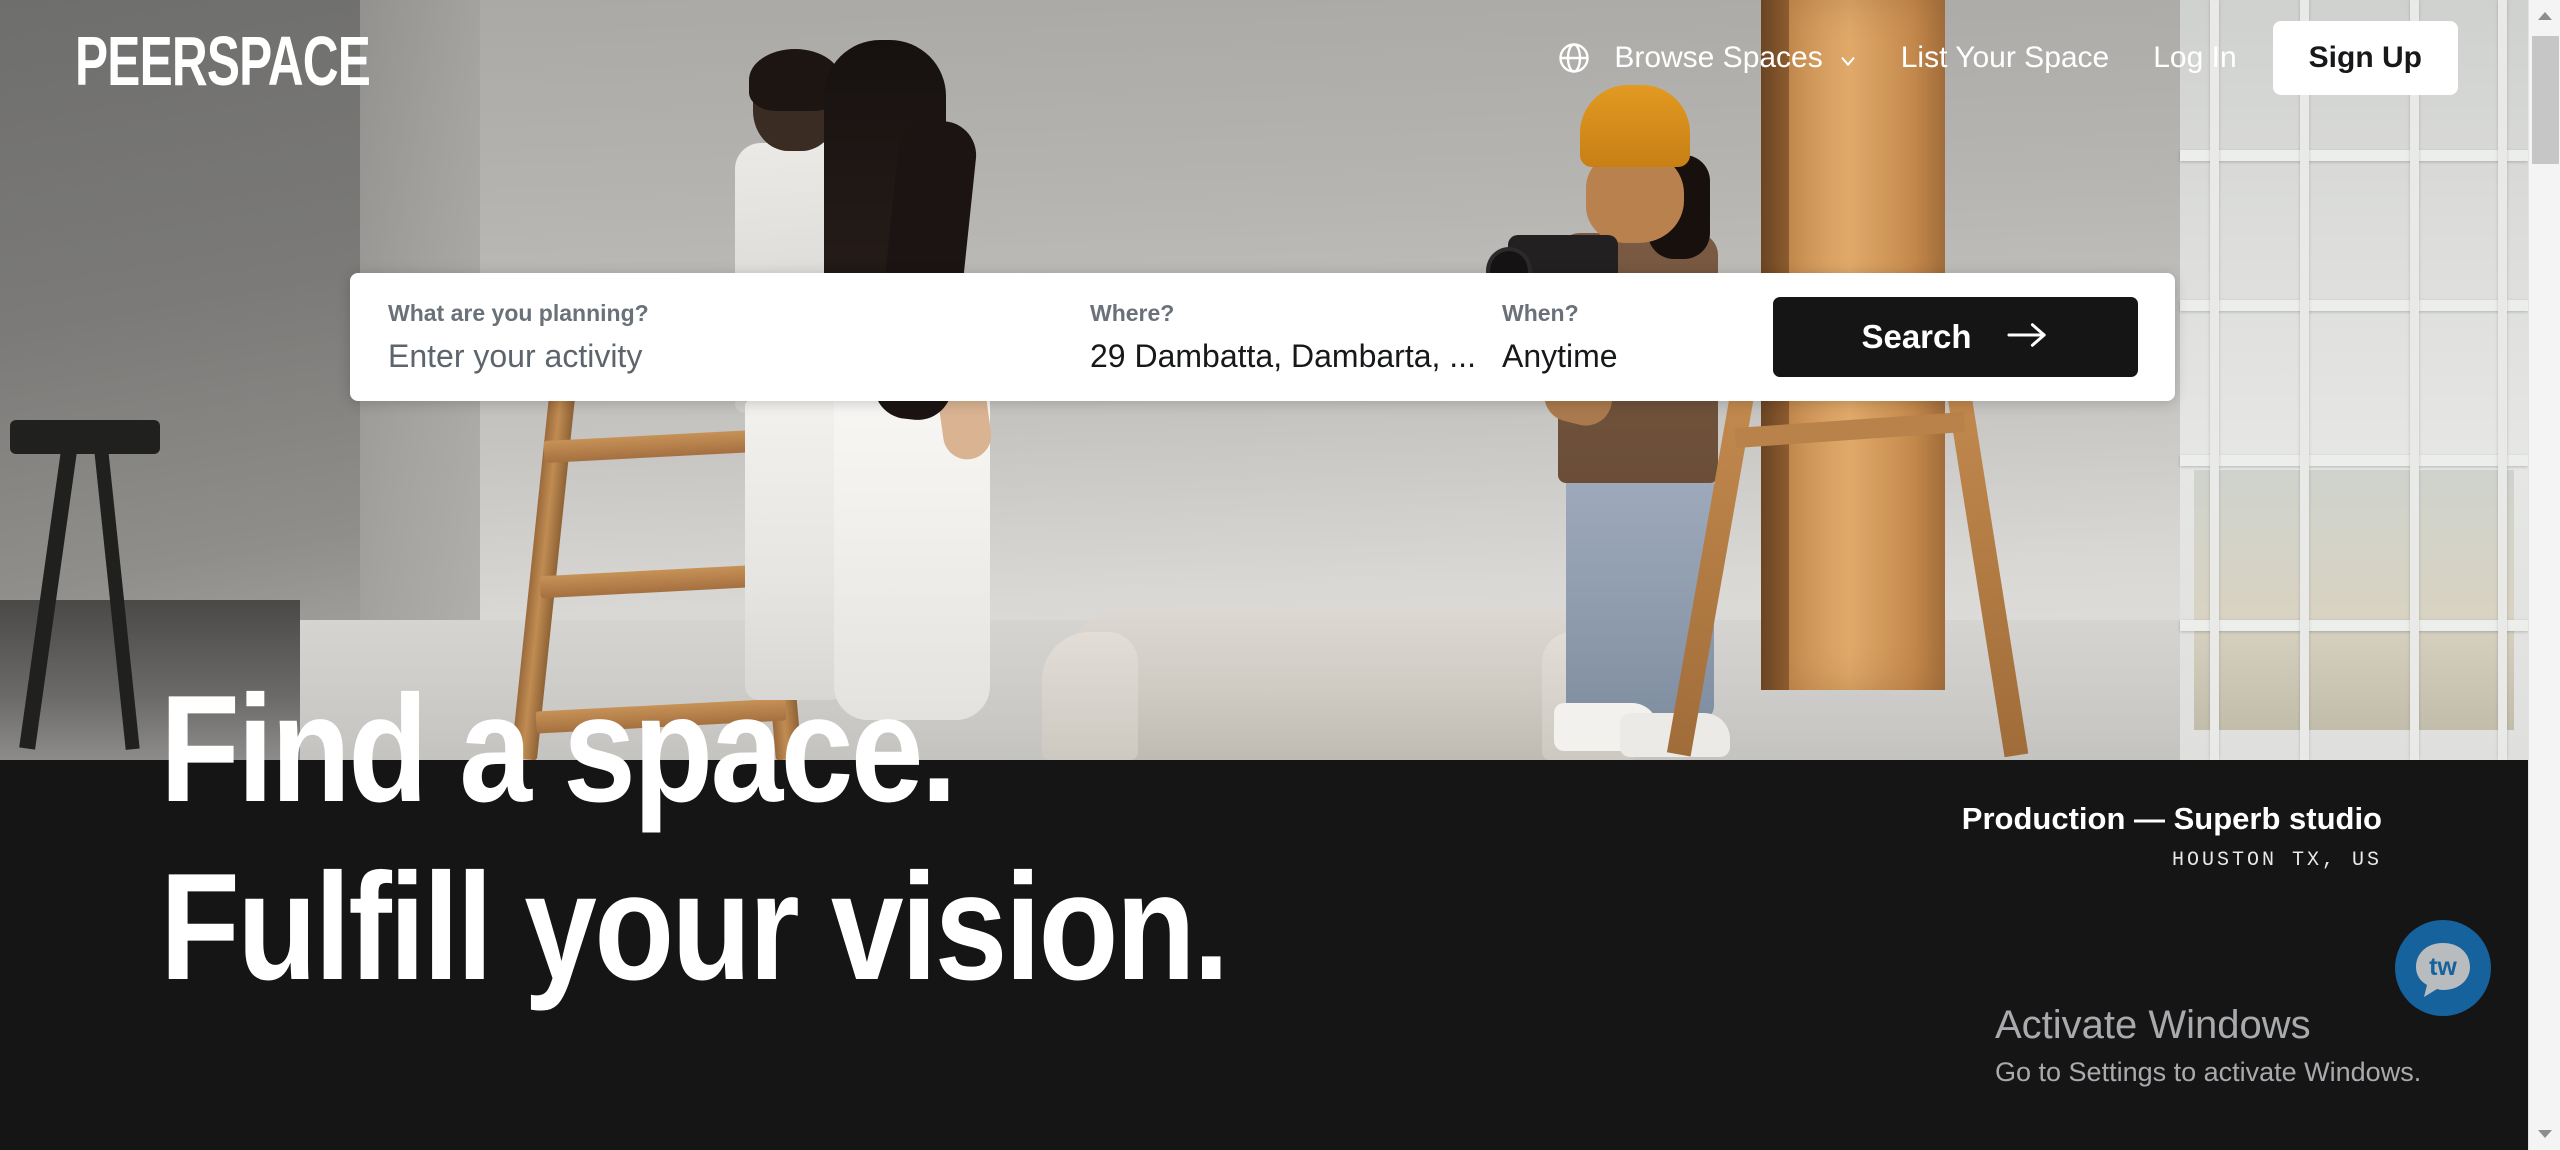 This screenshot has width=2560, height=1150. Describe the element at coordinates (2276, 861) in the screenshot. I see `photo-credit-location: HOUSTON TX, US` at that location.